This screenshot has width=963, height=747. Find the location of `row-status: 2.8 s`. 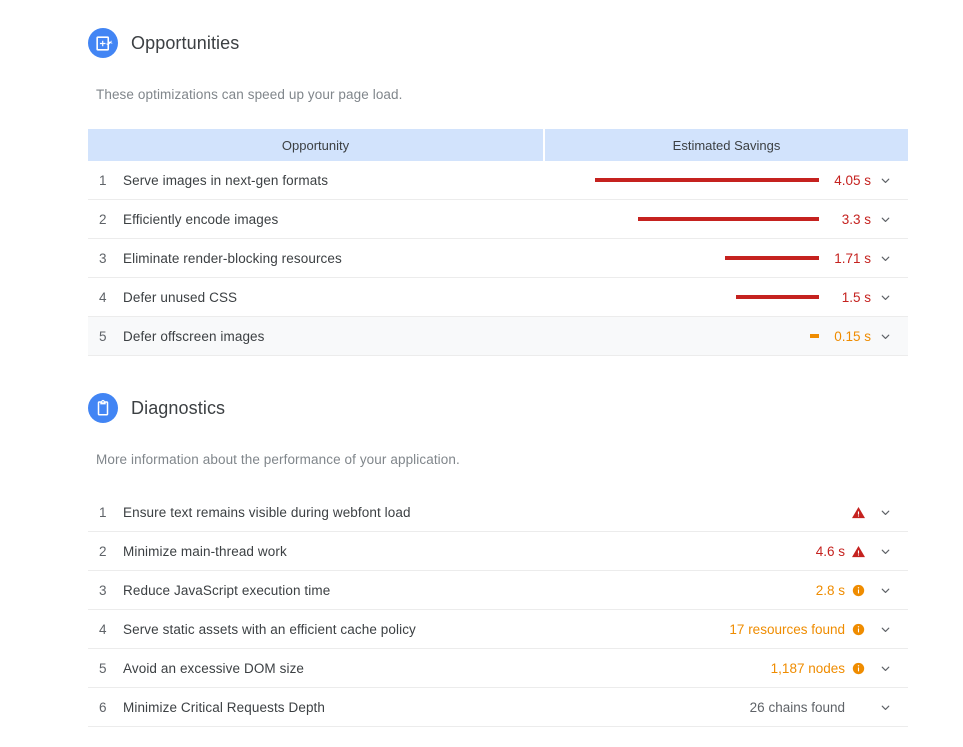

row-status: 2.8 s is located at coordinates (862, 590).